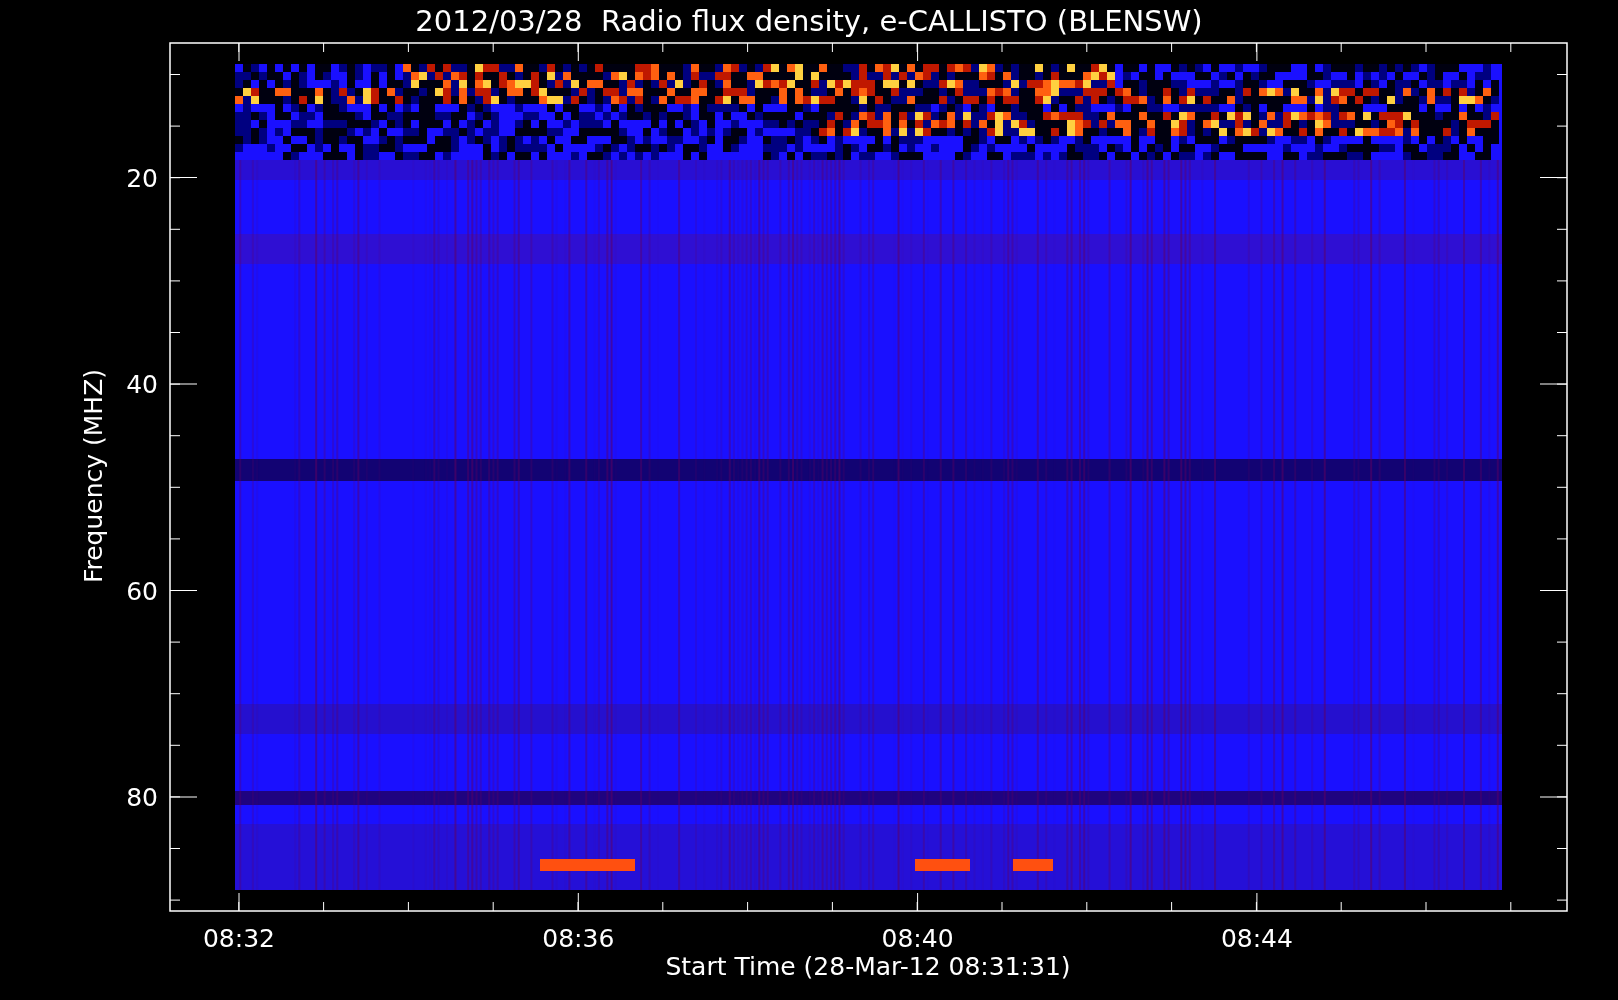 The height and width of the screenshot is (1000, 1618). What do you see at coordinates (578, 938) in the screenshot?
I see `x-tick-label: 08:36` at bounding box center [578, 938].